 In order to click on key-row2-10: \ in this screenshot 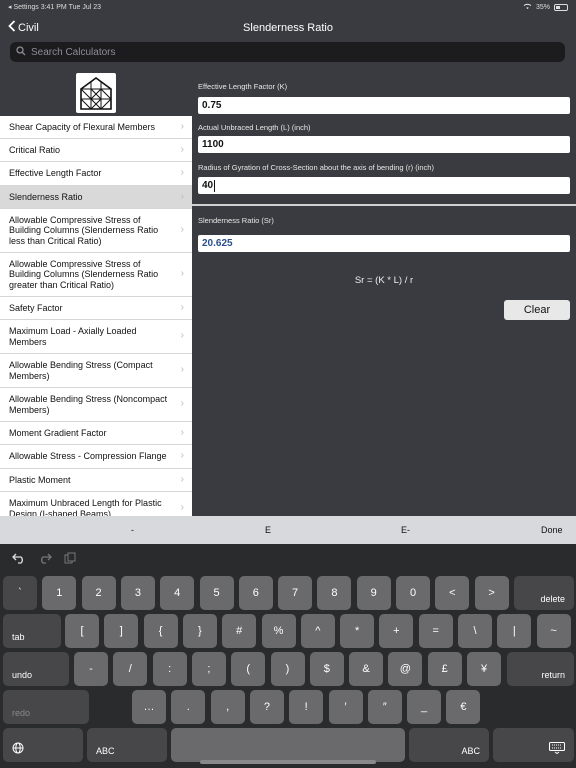, I will do `click(475, 631)`.